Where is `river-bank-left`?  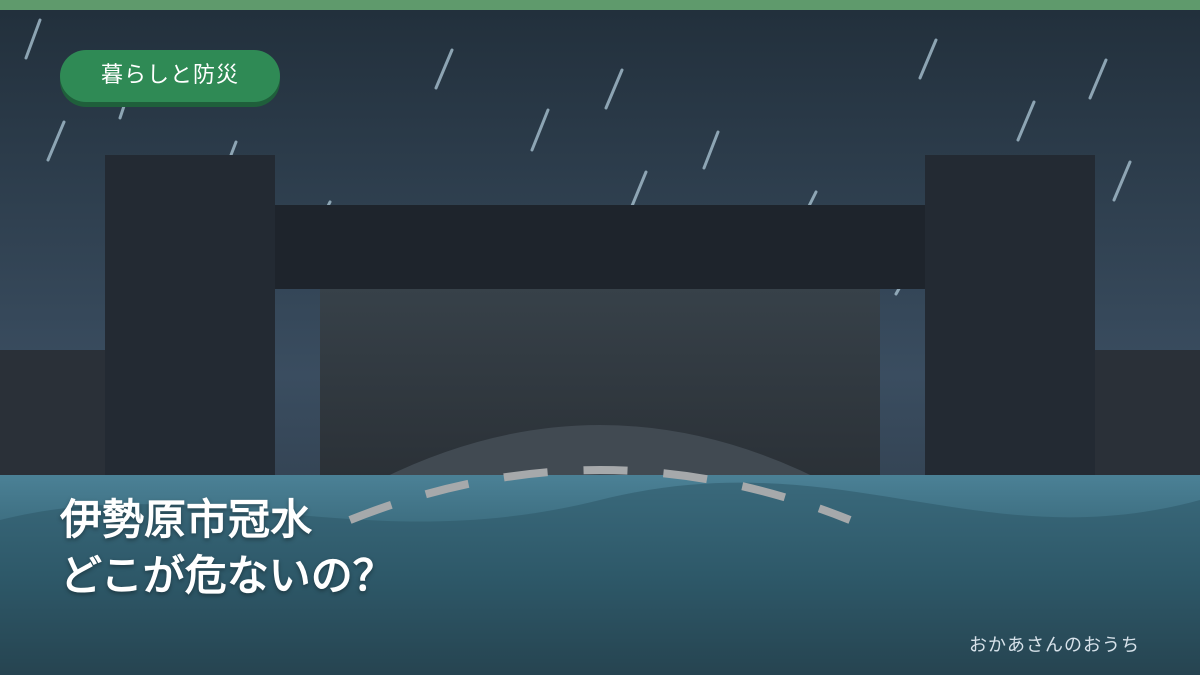 river-bank-left is located at coordinates (52, 420).